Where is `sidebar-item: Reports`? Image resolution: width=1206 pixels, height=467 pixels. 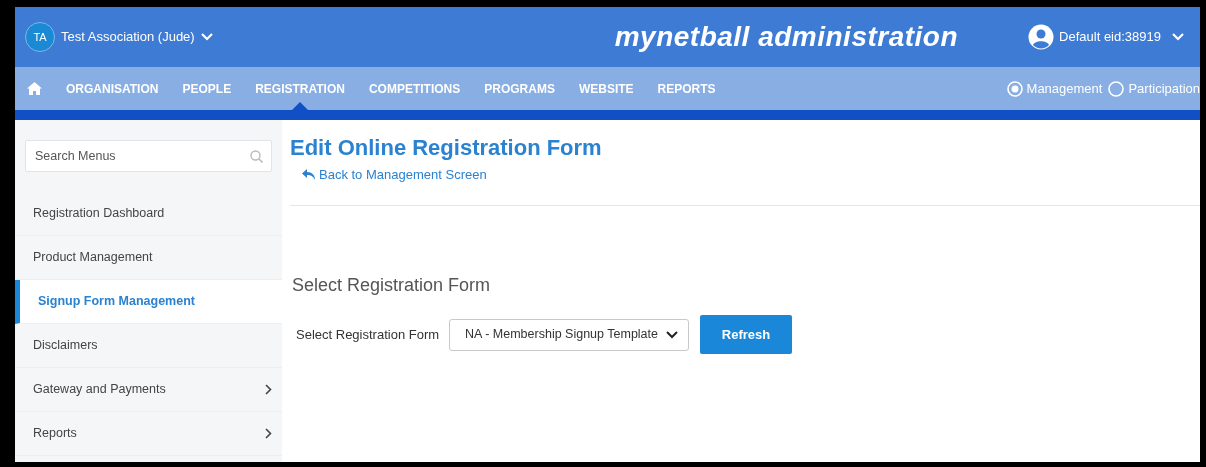
sidebar-item: Reports is located at coordinates (148, 434).